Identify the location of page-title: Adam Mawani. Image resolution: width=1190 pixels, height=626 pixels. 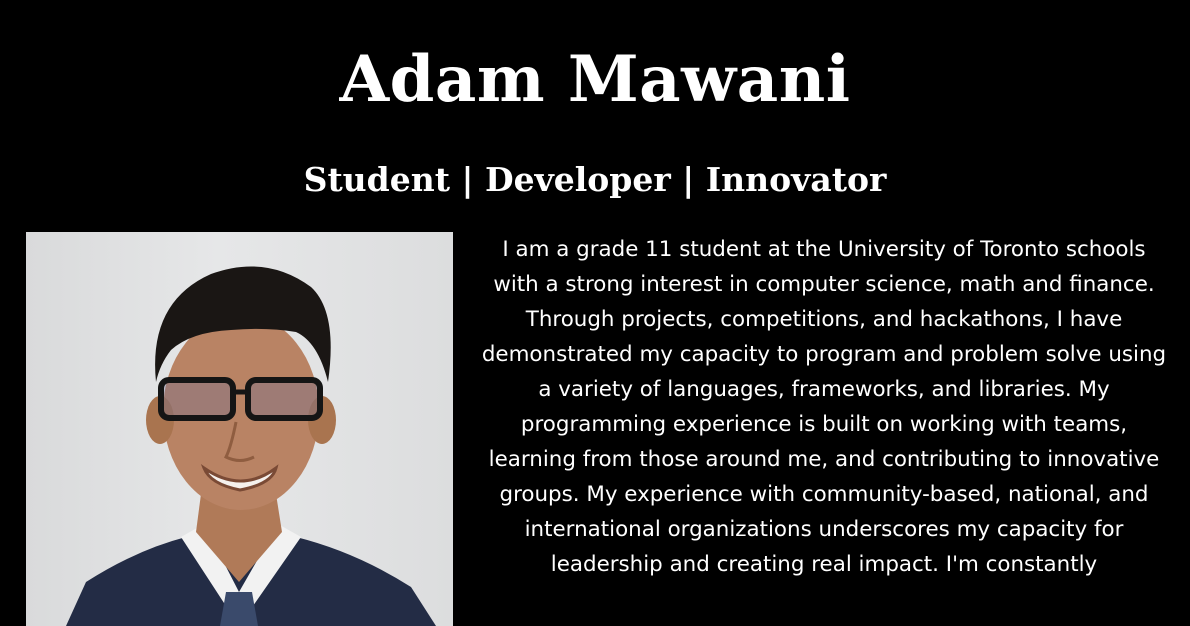
(595, 79).